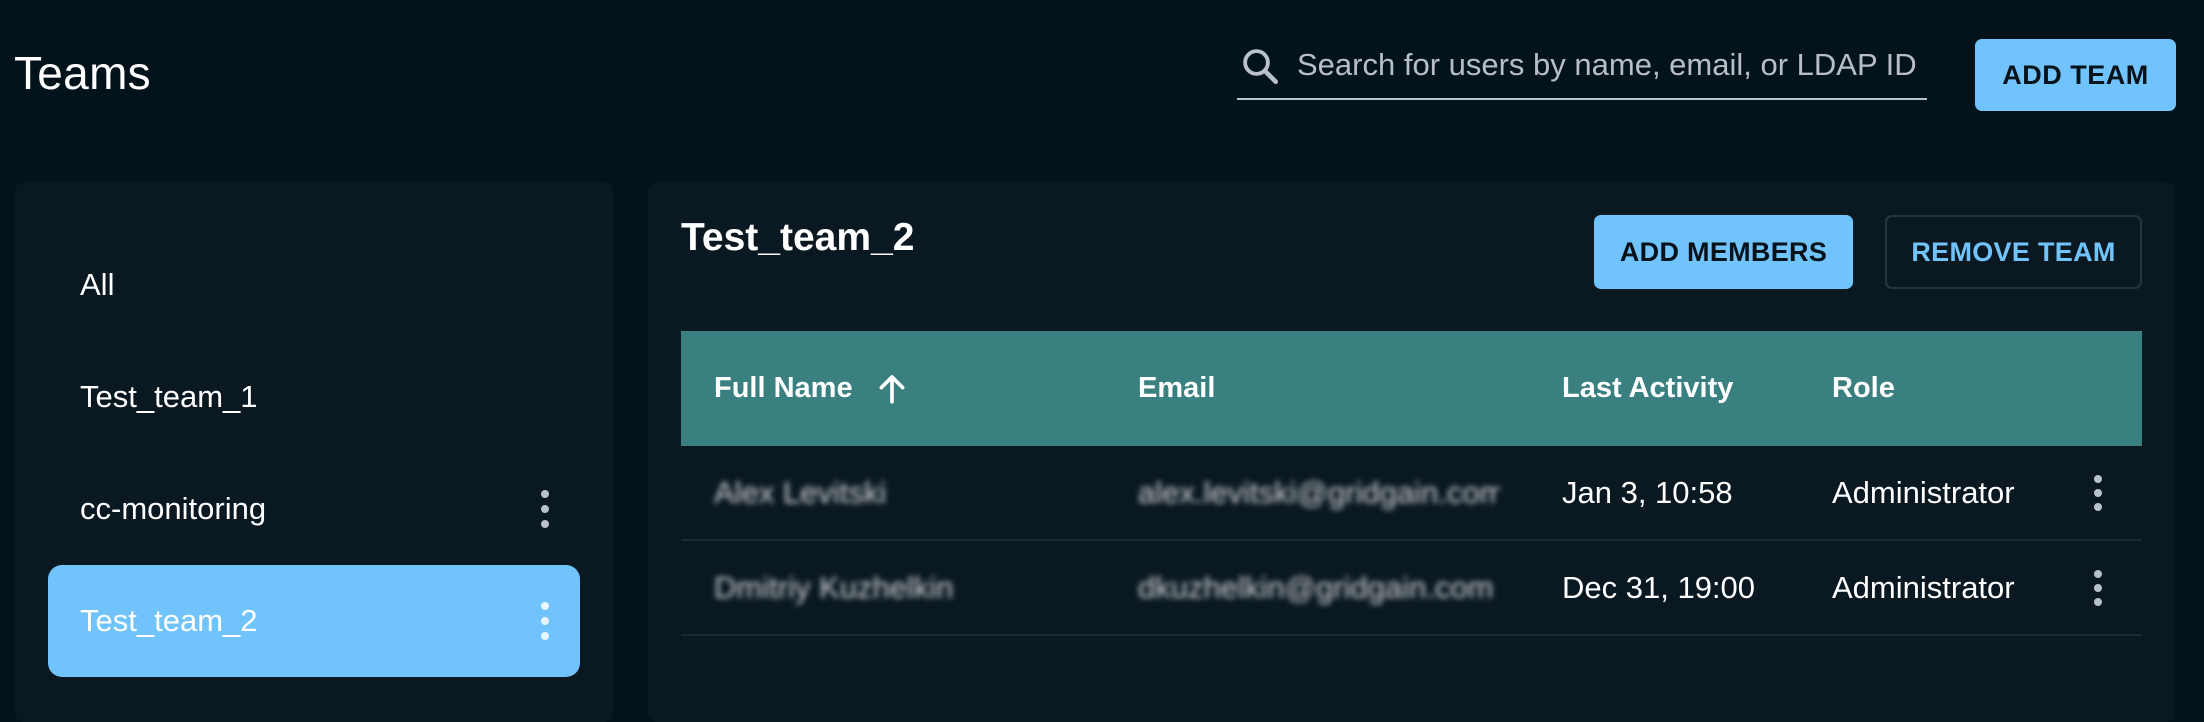 The width and height of the screenshot is (2204, 722). What do you see at coordinates (1659, 587) in the screenshot?
I see `cell-last-activity: Dec 31, 19:00` at bounding box center [1659, 587].